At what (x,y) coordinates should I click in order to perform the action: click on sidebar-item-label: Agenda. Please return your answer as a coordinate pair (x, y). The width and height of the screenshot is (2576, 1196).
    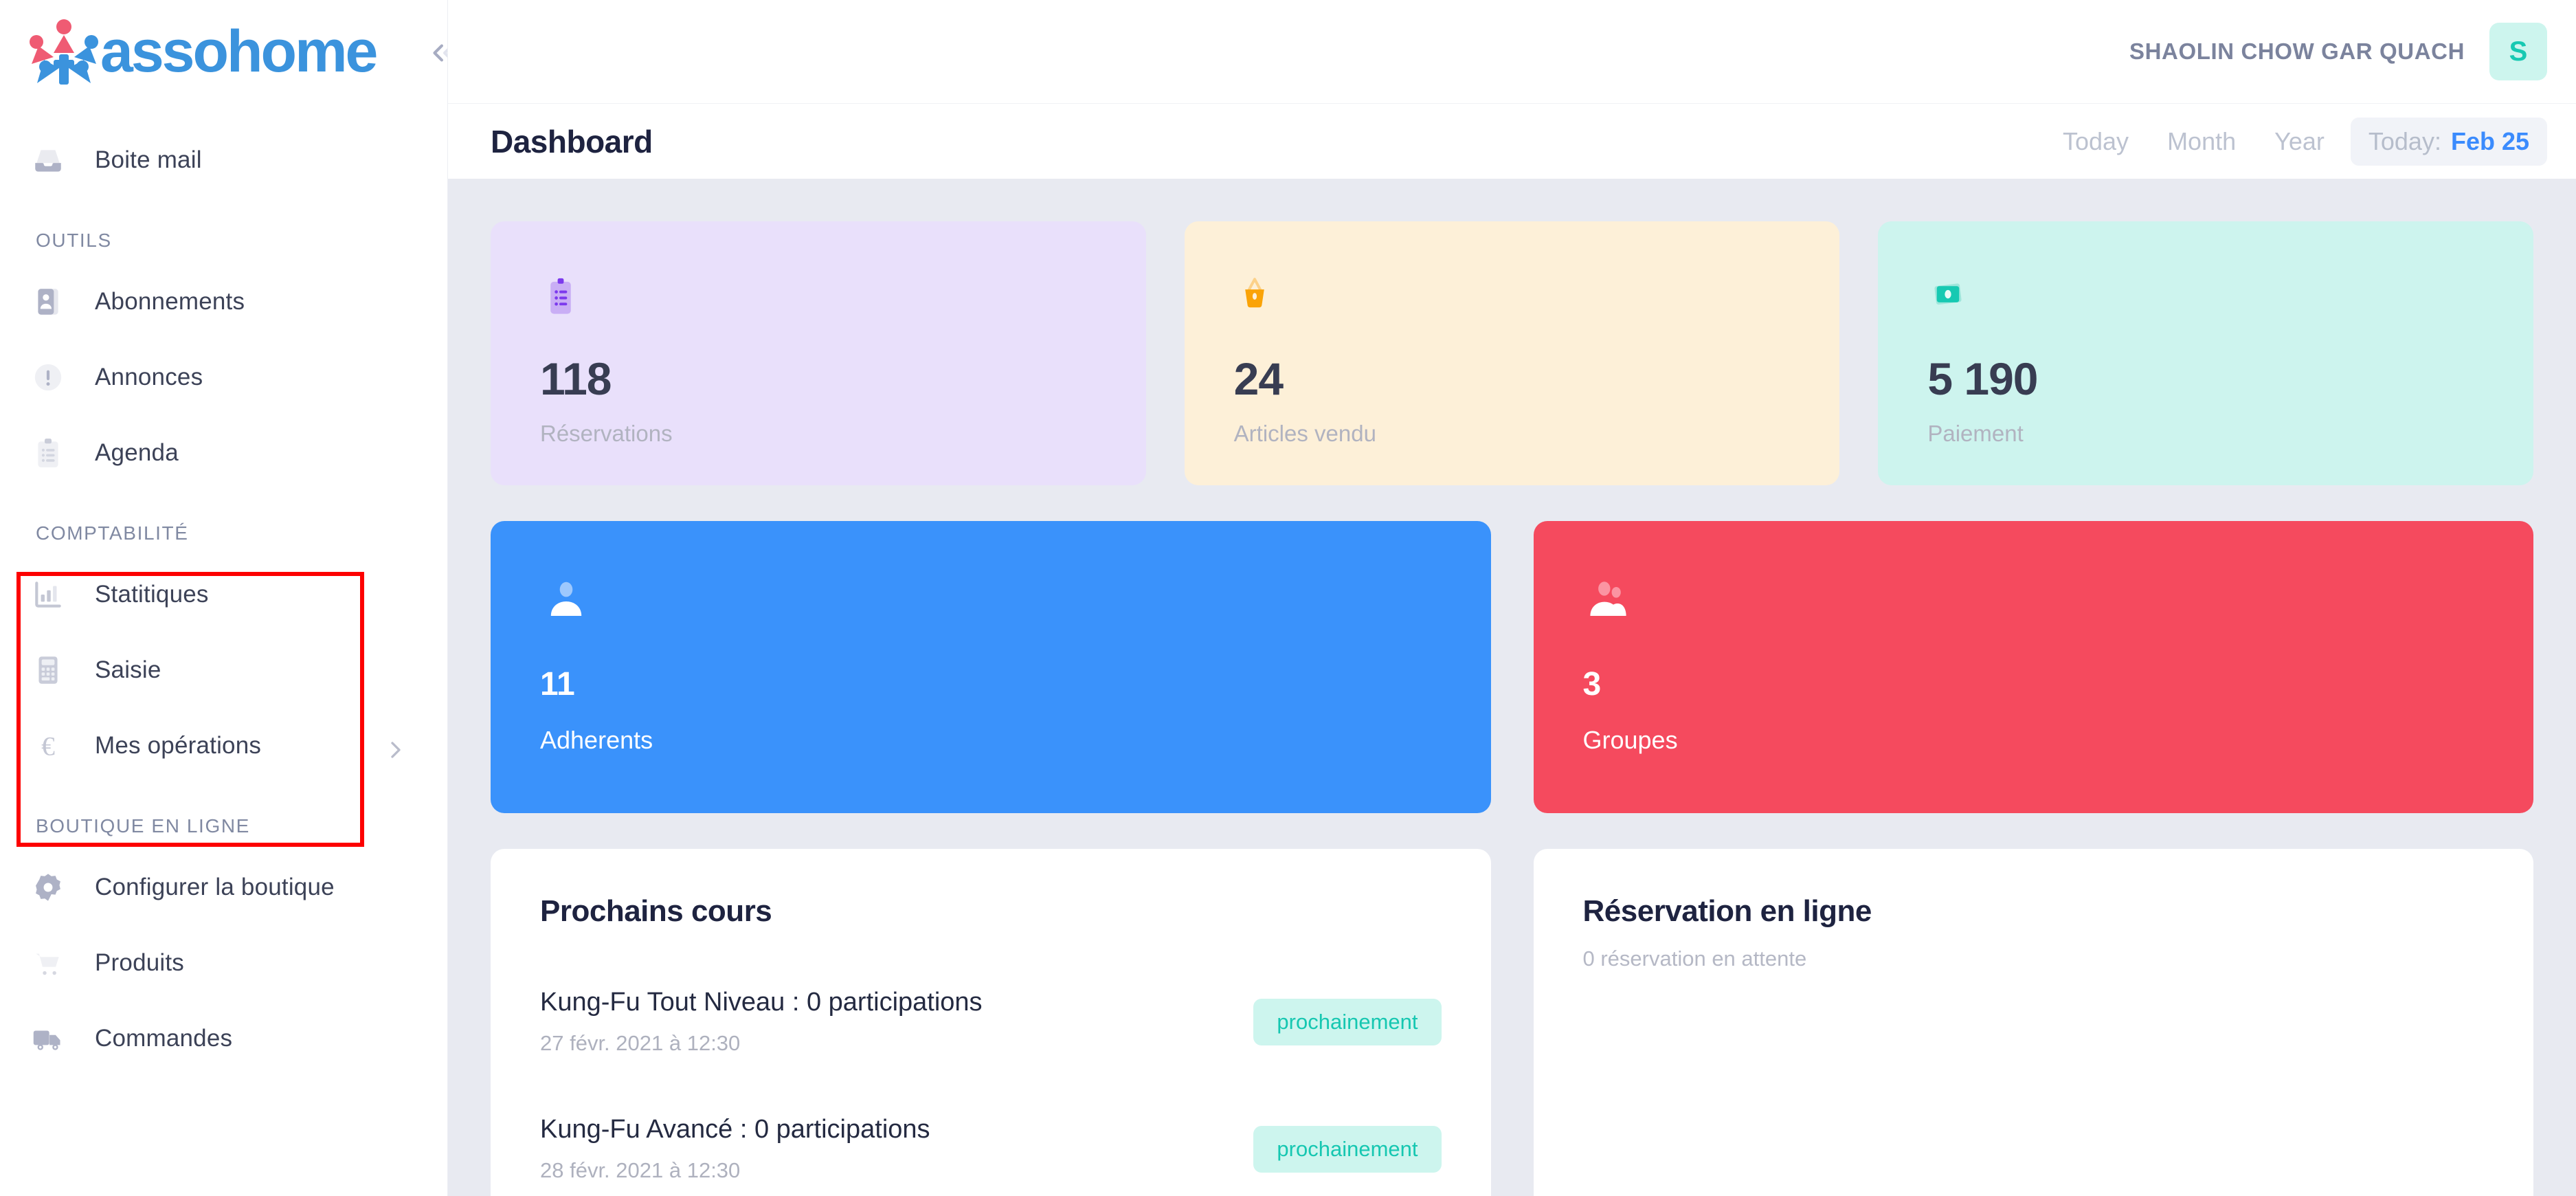
    Looking at the image, I should click on (137, 452).